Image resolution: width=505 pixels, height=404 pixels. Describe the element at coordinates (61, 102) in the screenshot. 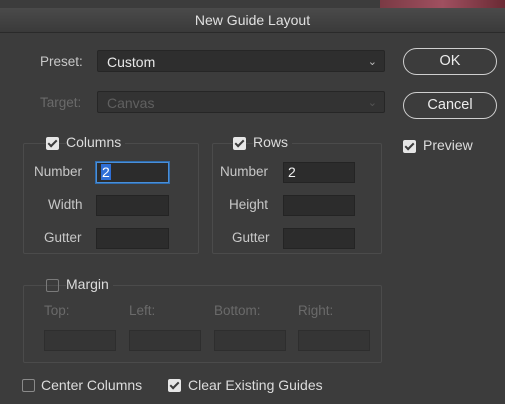

I see `target-label: Target:` at that location.